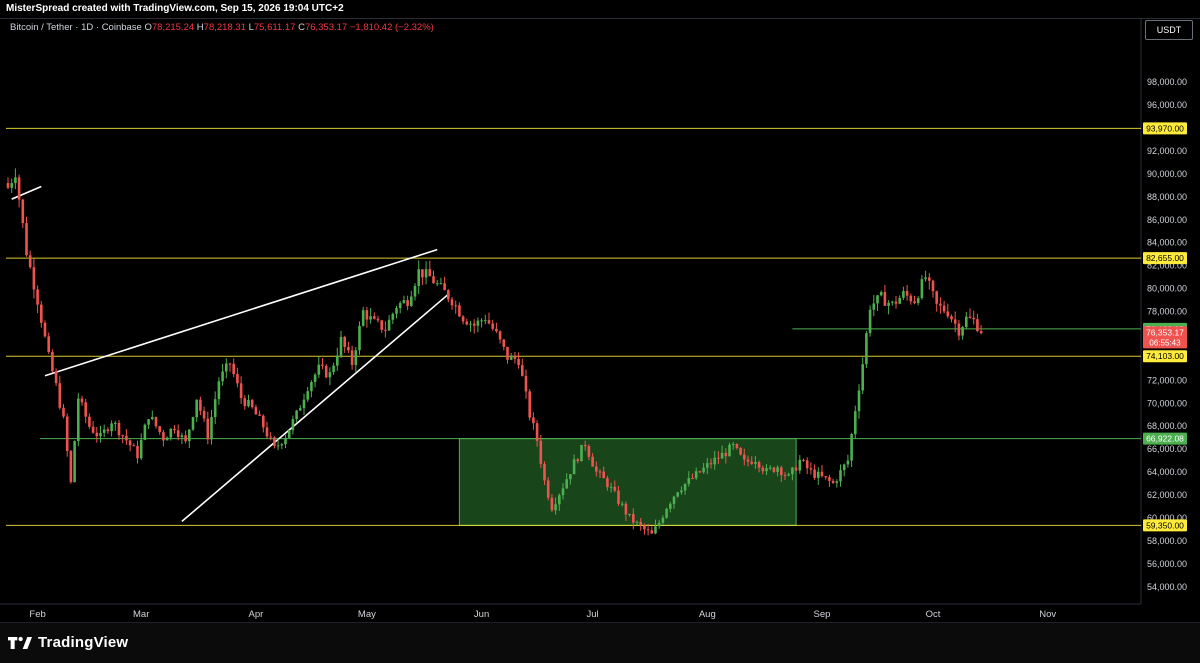  Describe the element at coordinates (627, 482) in the screenshot. I see `consolidation-zone` at that location.